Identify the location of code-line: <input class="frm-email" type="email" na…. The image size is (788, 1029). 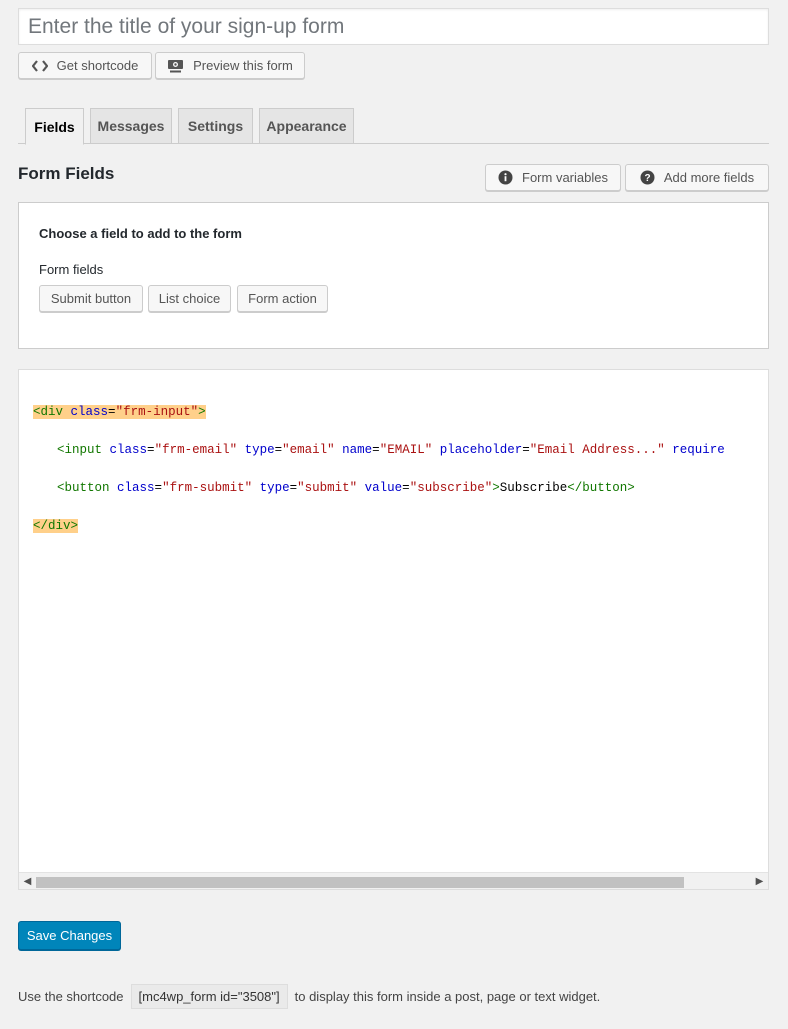
(391, 450).